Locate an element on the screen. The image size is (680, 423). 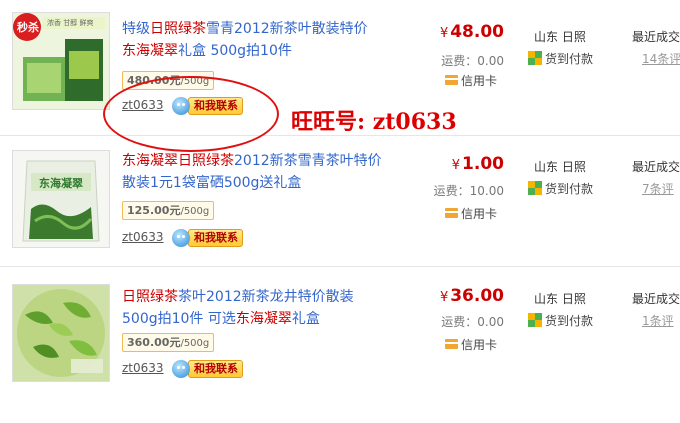
product-image: 东海凝翠 is located at coordinates (61, 199).